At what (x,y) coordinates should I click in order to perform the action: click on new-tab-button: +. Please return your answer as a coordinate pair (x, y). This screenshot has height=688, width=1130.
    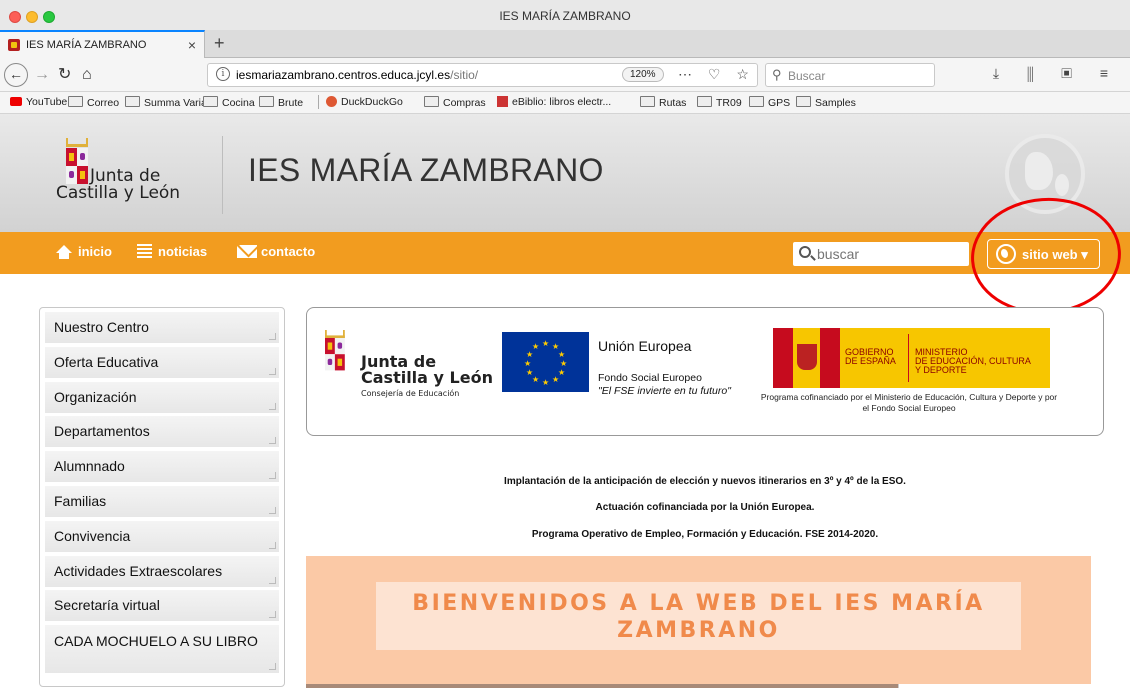
    Looking at the image, I should click on (219, 43).